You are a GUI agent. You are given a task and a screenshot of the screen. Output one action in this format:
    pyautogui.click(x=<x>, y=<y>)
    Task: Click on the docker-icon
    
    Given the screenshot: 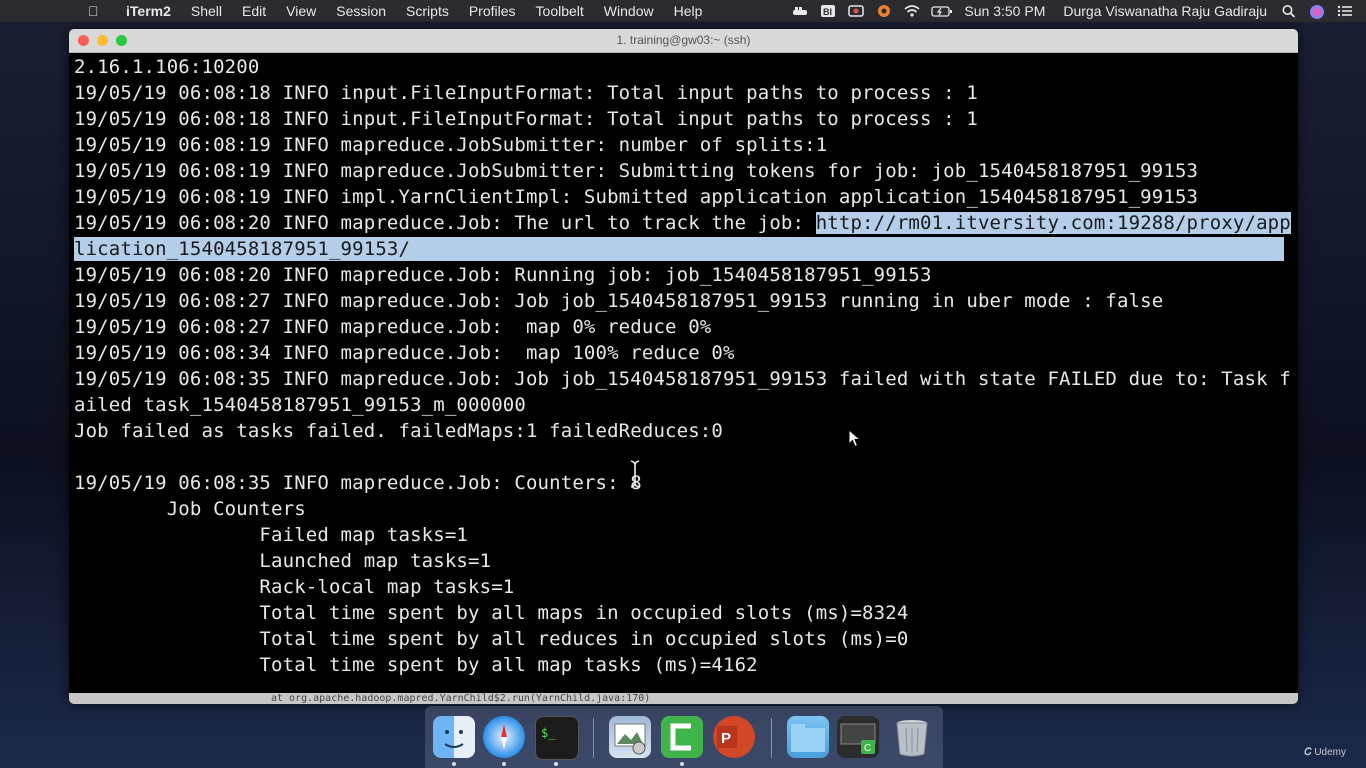 What is the action you would take?
    pyautogui.click(x=800, y=11)
    